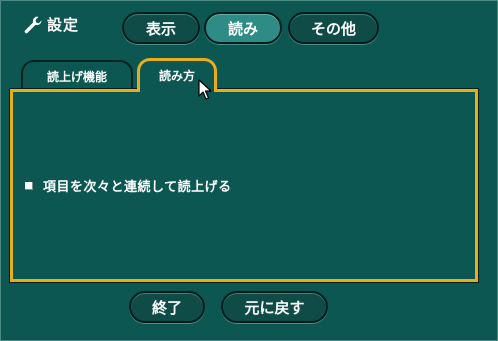 The height and width of the screenshot is (341, 498). Describe the element at coordinates (333, 28) in the screenshot. I see `other-tab-button: その他` at that location.